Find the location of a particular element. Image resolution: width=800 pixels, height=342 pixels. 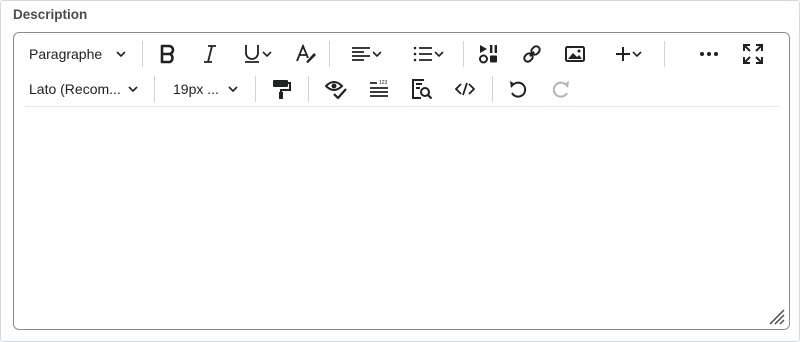

bold-icon is located at coordinates (168, 54).